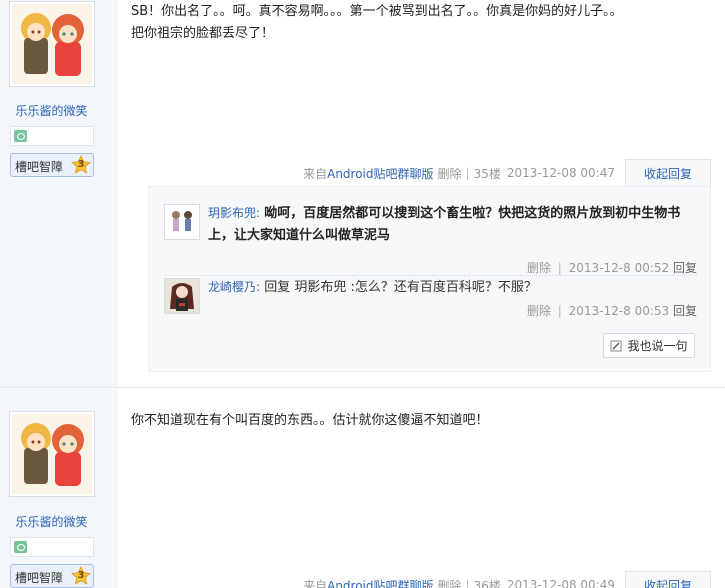 The width and height of the screenshot is (725, 588). I want to click on sub-reply-meta: 删除 | 2013-12-8 00:53 回复, so click(612, 310).